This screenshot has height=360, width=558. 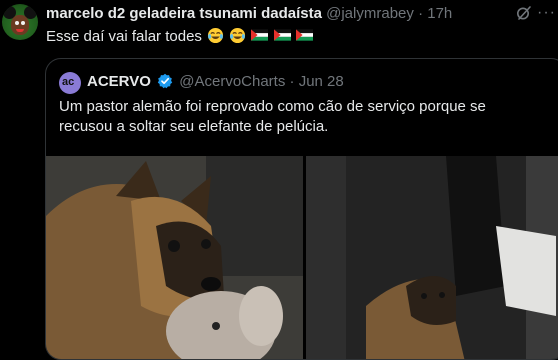 I want to click on author-avatar, so click(x=20, y=22).